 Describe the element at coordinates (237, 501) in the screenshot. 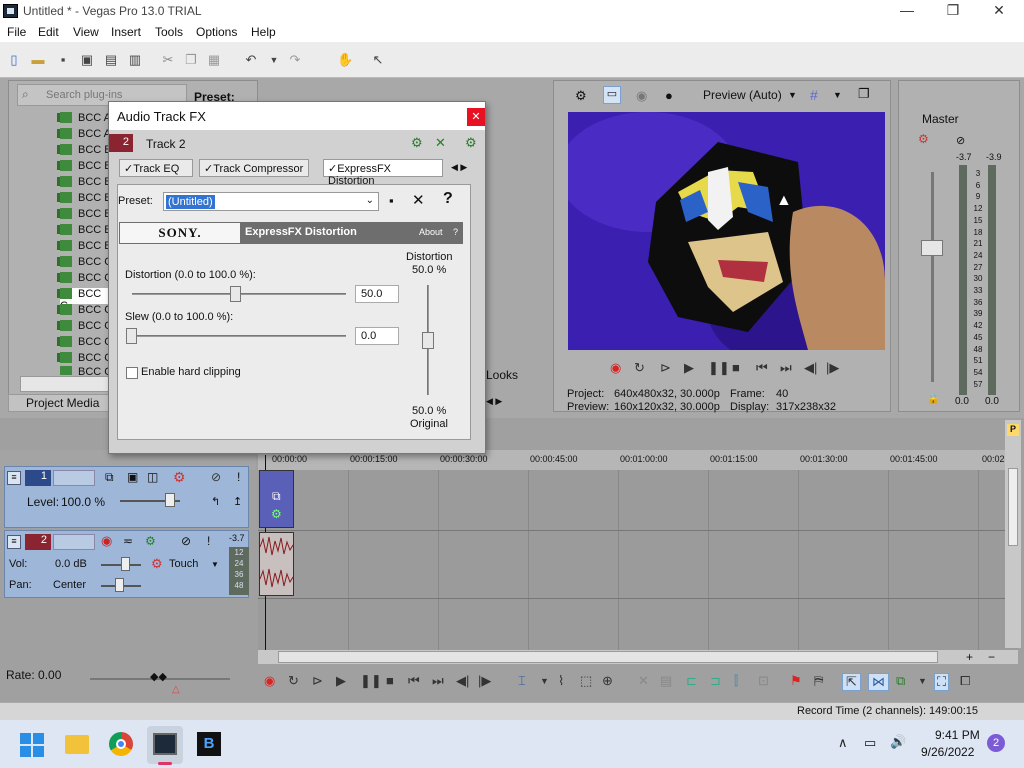

I see `make-compositing-child-icon: ↥` at that location.